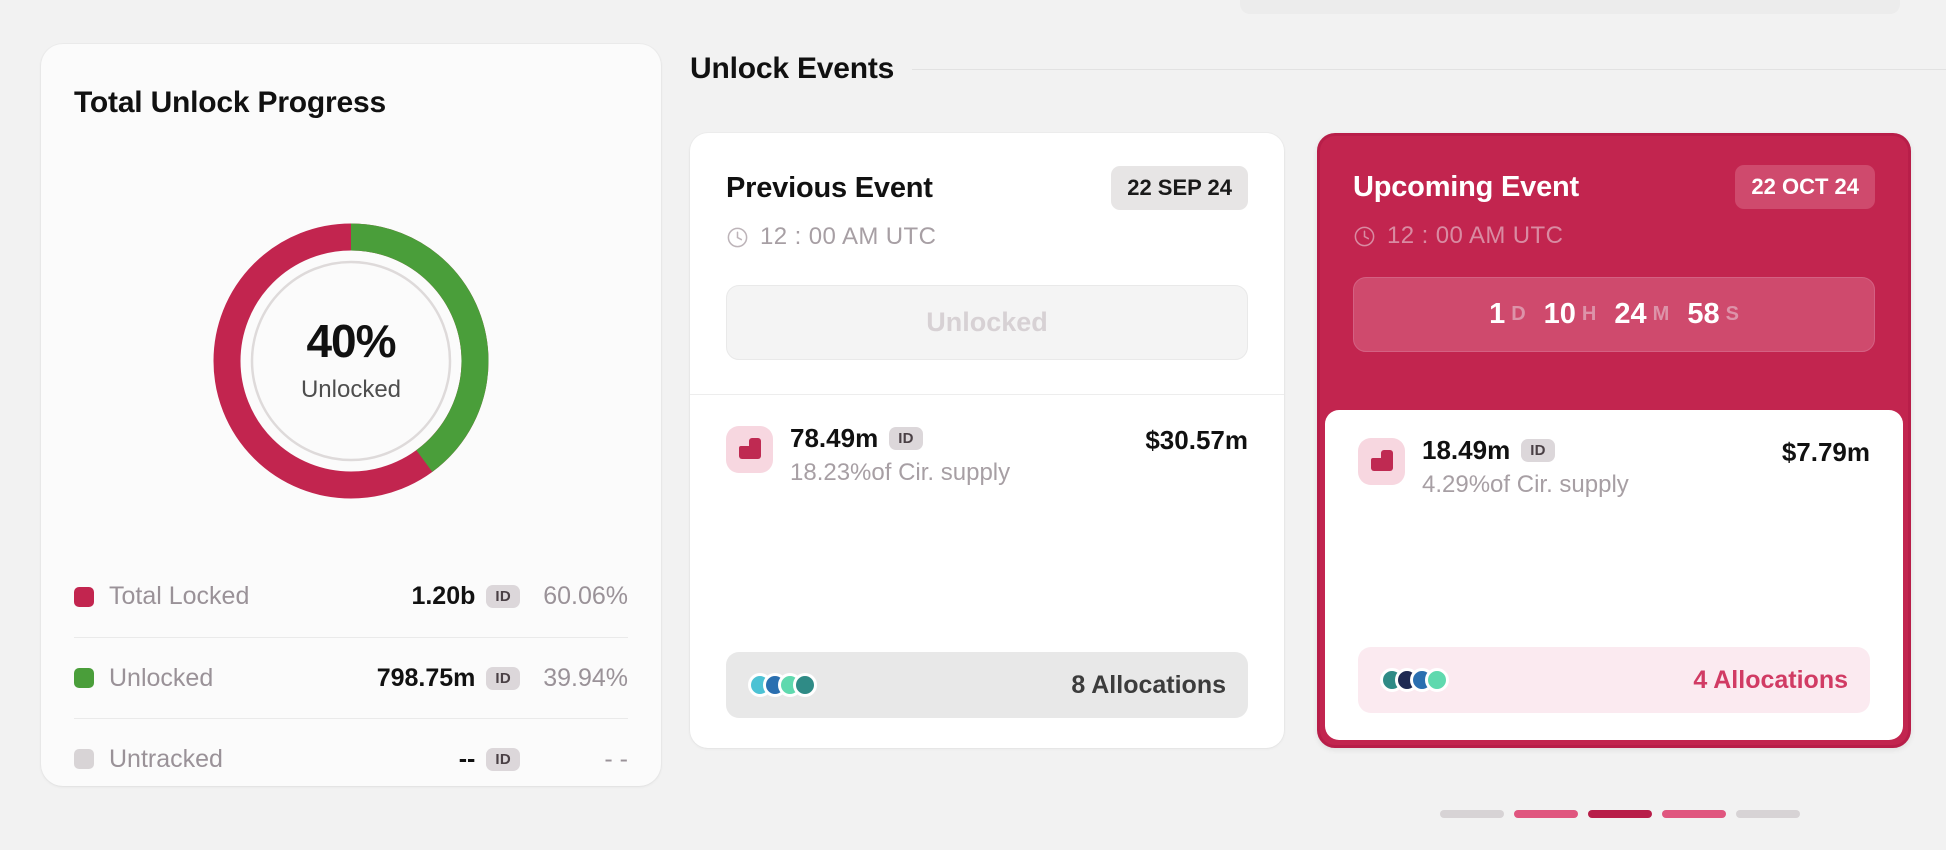 The width and height of the screenshot is (1946, 850). I want to click on previous-allocations-bar: 8 Allocations, so click(987, 685).